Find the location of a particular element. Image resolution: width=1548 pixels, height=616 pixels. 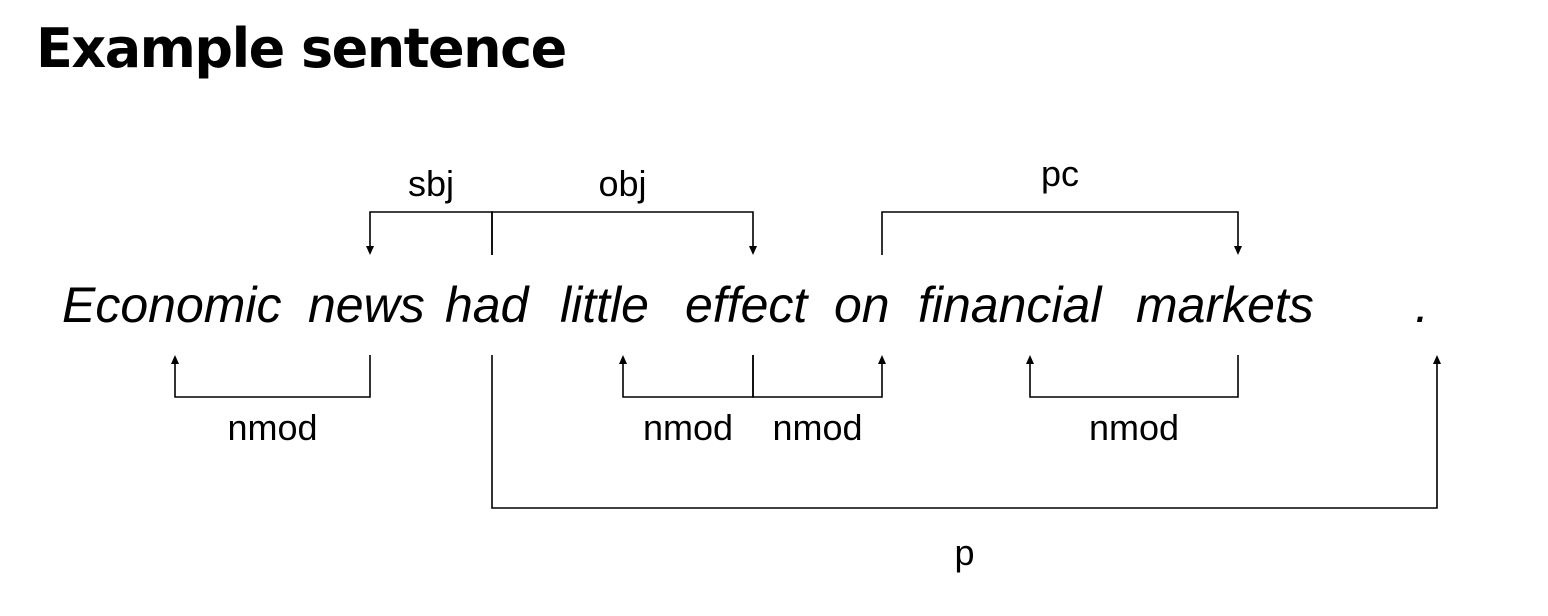

word-token: effect is located at coordinates (747, 305).